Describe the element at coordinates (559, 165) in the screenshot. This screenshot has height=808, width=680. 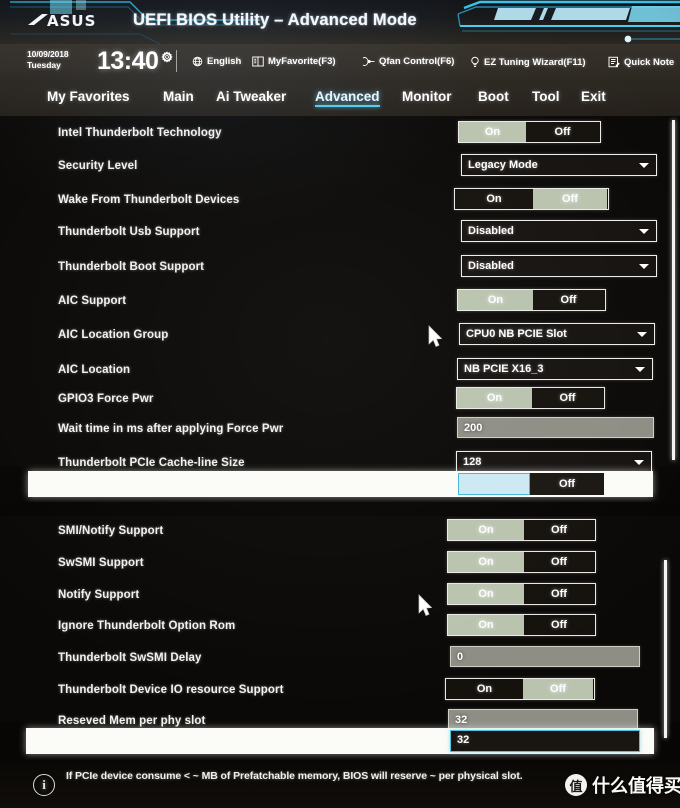
I see `dropdown-security-level: Legacy Mode` at that location.